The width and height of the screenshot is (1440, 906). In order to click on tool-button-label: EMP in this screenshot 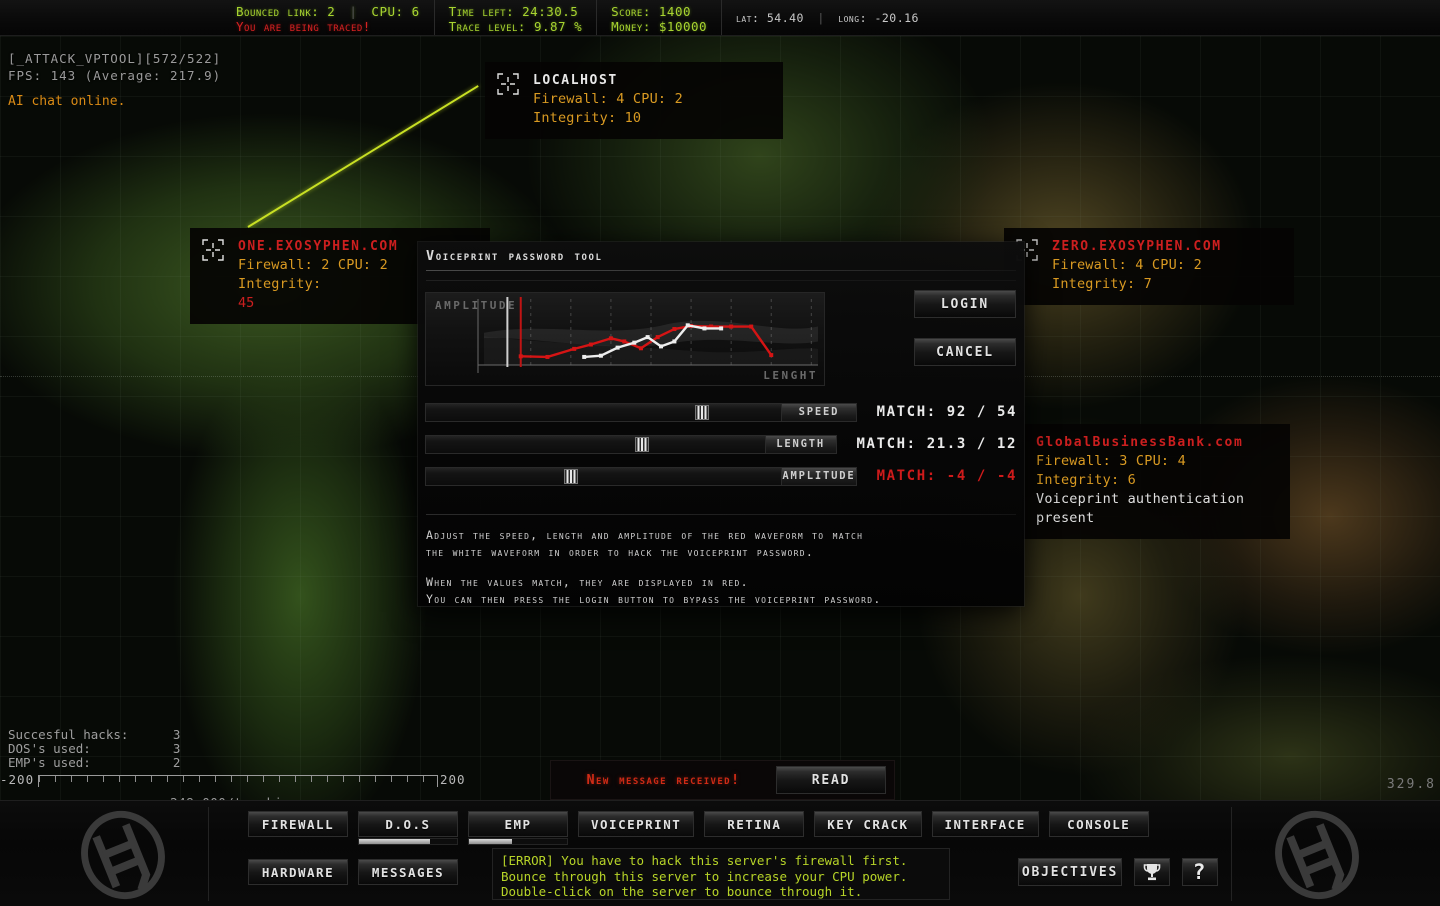, I will do `click(518, 824)`.